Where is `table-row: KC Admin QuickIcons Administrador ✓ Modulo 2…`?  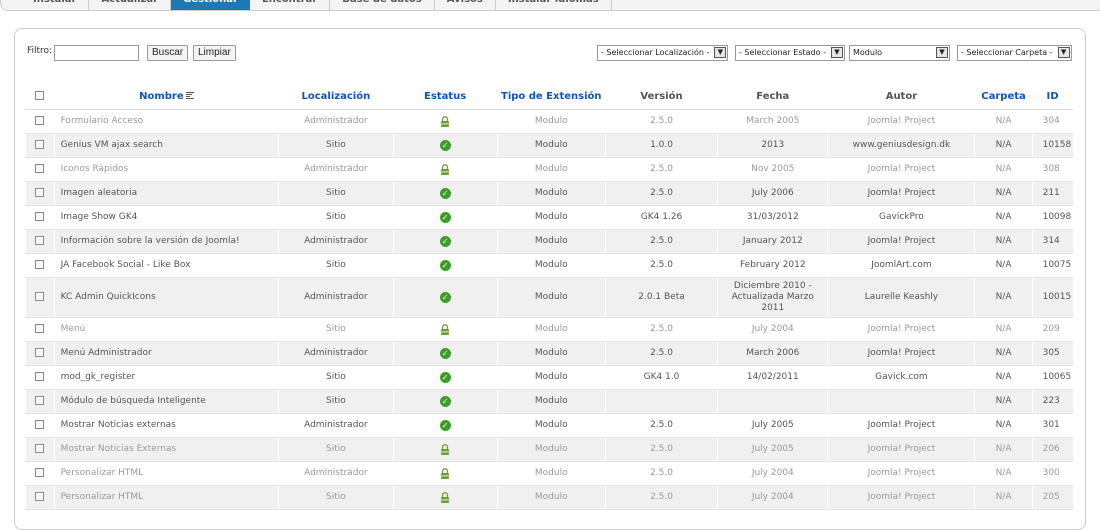
table-row: KC Admin QuickIcons Administrador ✓ Modulo 2… is located at coordinates (549, 297).